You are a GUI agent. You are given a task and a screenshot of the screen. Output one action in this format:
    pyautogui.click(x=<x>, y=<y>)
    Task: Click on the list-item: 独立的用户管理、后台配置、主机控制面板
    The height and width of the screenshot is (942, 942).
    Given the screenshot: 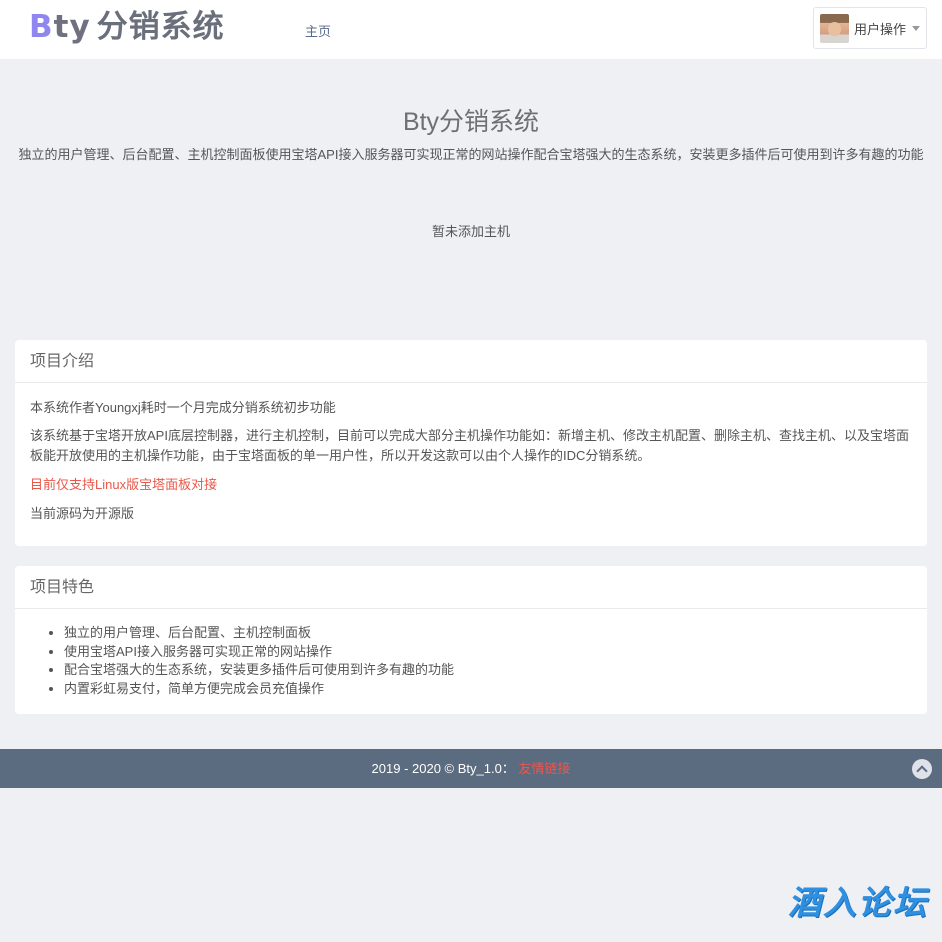 What is the action you would take?
    pyautogui.click(x=488, y=633)
    